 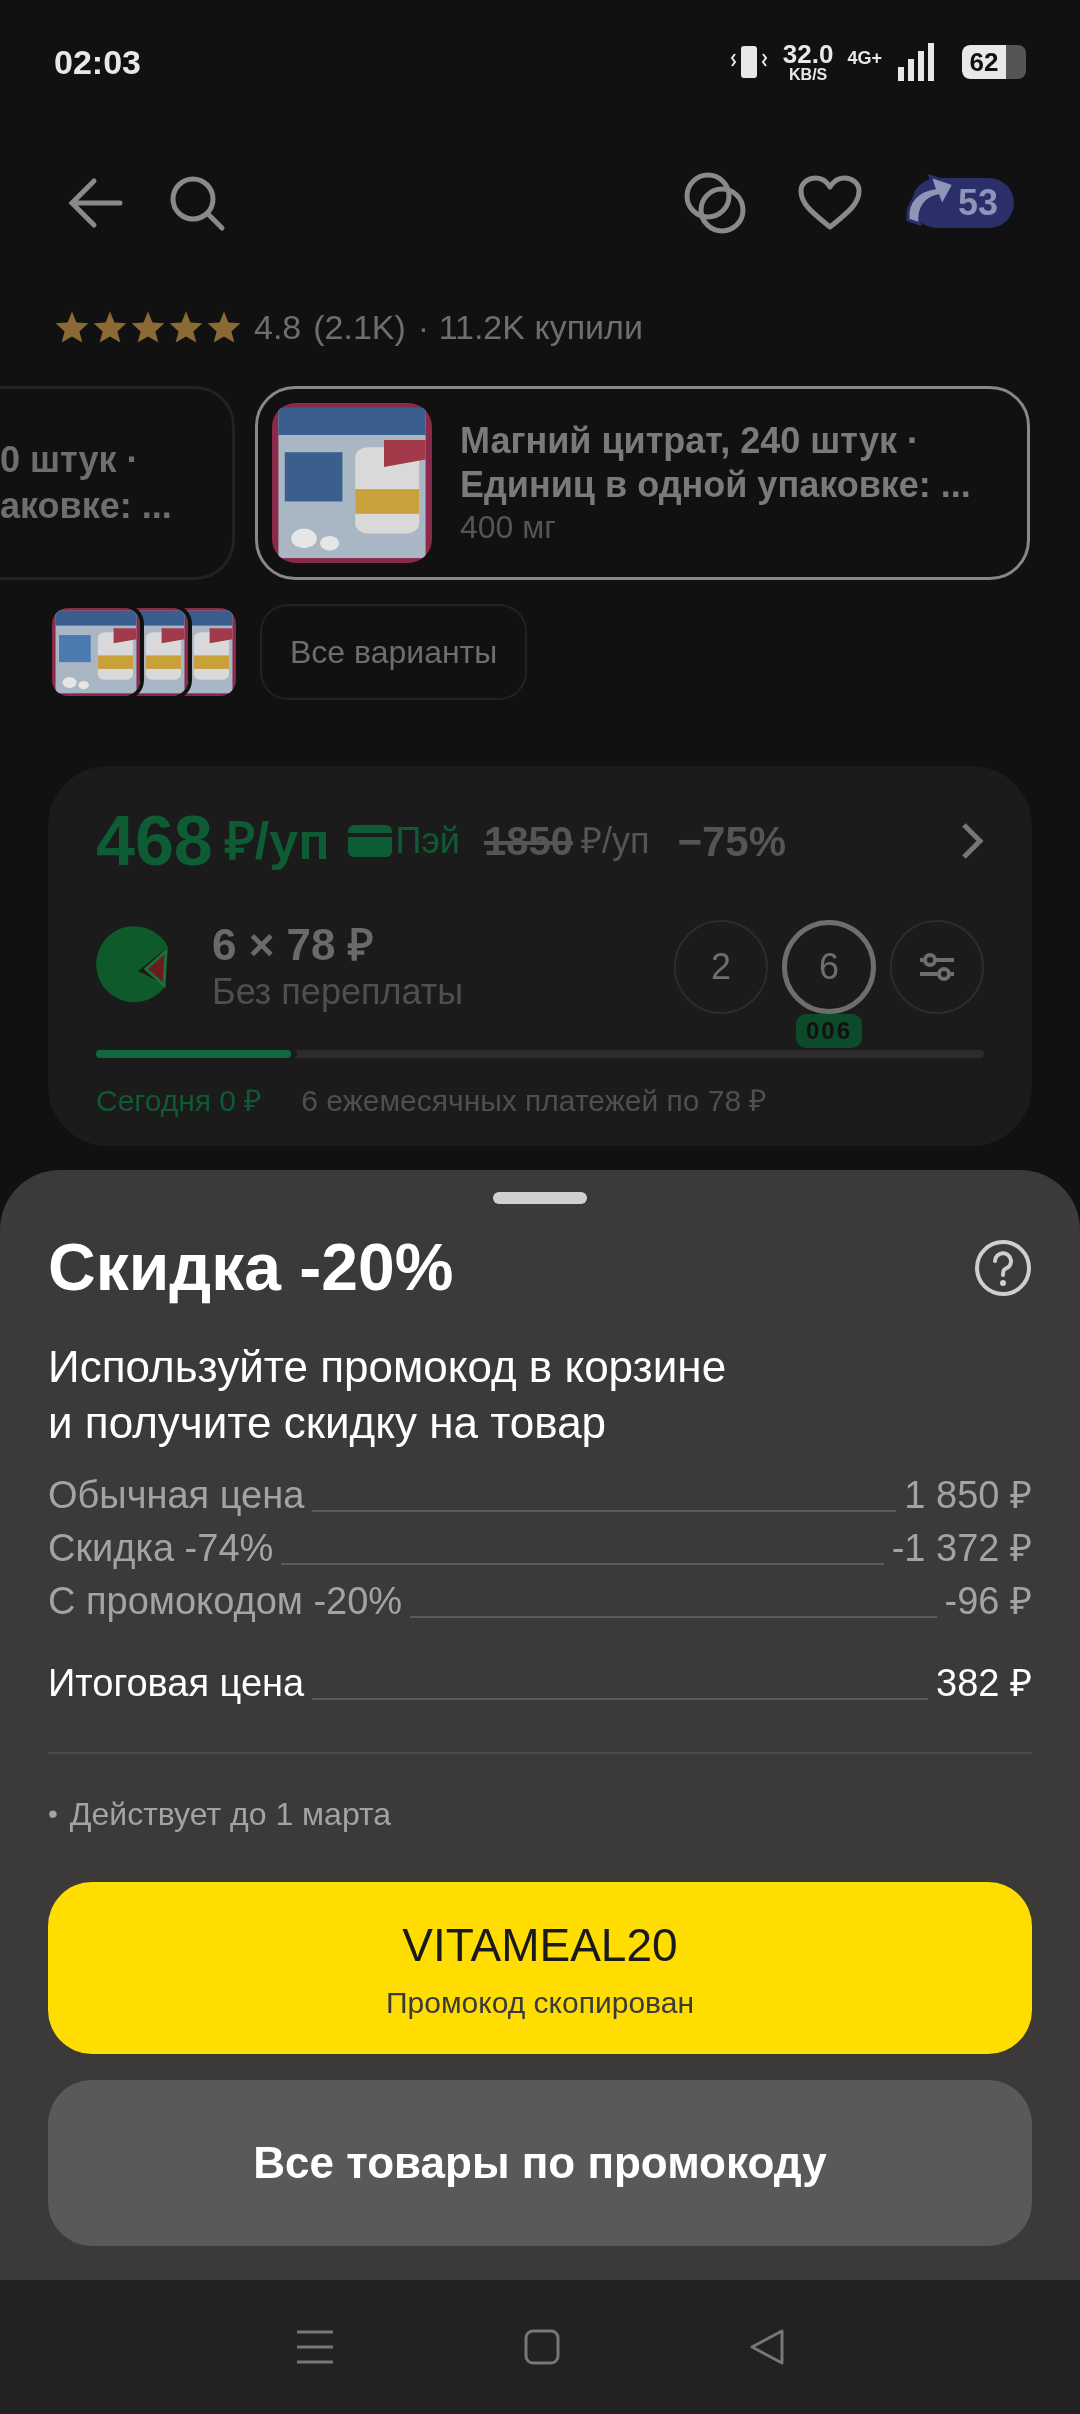 I want to click on variant-card: Магний цитрат, 240 штук · Единиц в одной упаковке: ... 400 мг, so click(x=642, y=483).